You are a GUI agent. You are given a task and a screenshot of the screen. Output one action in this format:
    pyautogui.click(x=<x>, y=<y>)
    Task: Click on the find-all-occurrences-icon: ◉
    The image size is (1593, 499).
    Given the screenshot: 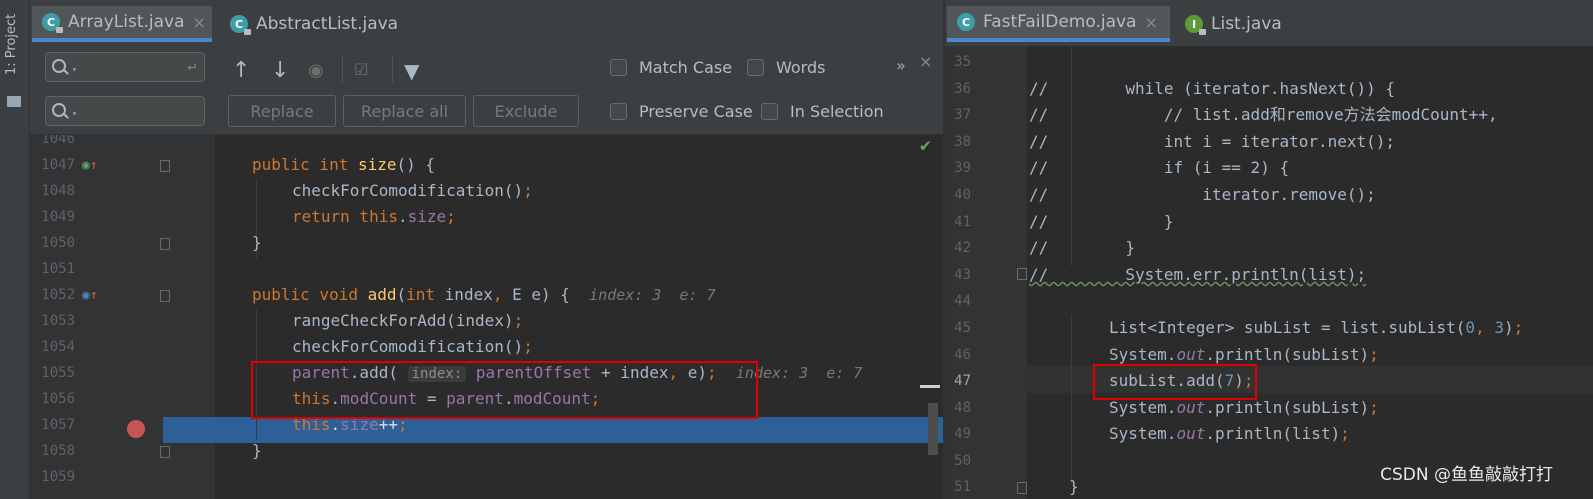 What is the action you would take?
    pyautogui.click(x=316, y=70)
    